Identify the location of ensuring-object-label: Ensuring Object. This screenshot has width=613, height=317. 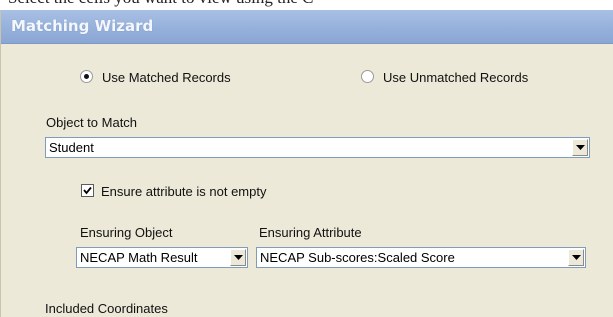
(126, 232).